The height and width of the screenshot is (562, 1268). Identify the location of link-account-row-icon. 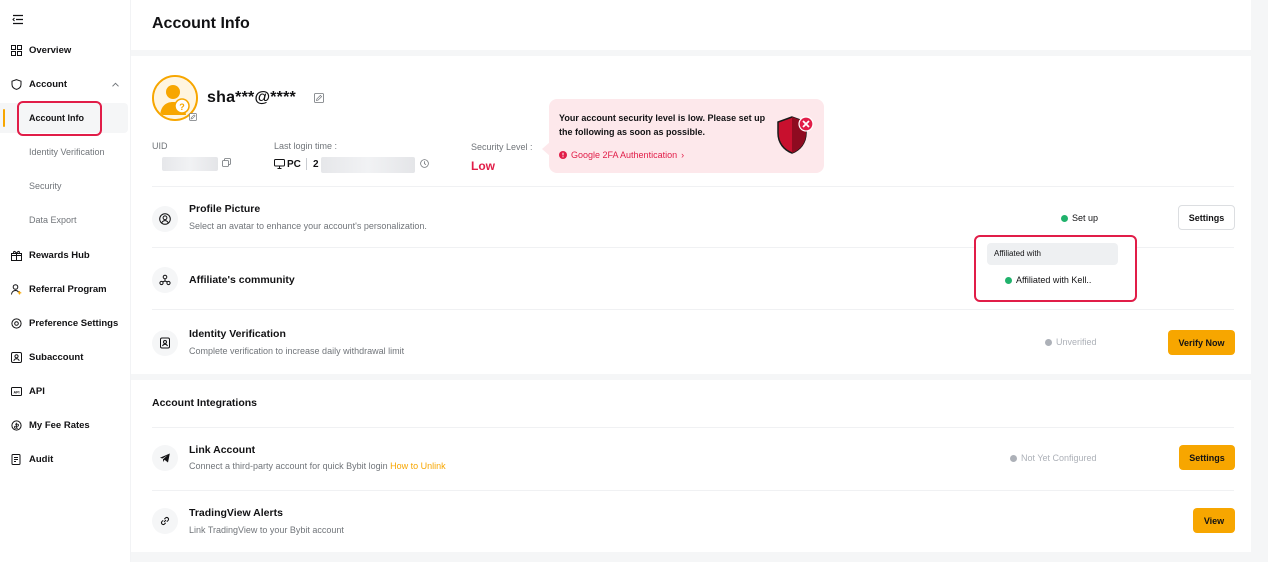
(165, 458).